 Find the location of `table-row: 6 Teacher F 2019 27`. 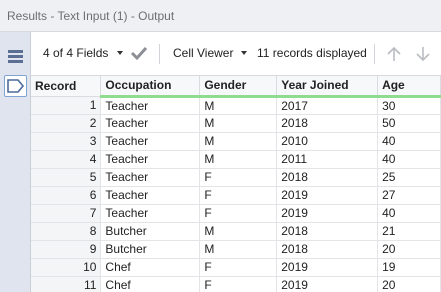

table-row: 6 Teacher F 2019 27 is located at coordinates (236, 195).